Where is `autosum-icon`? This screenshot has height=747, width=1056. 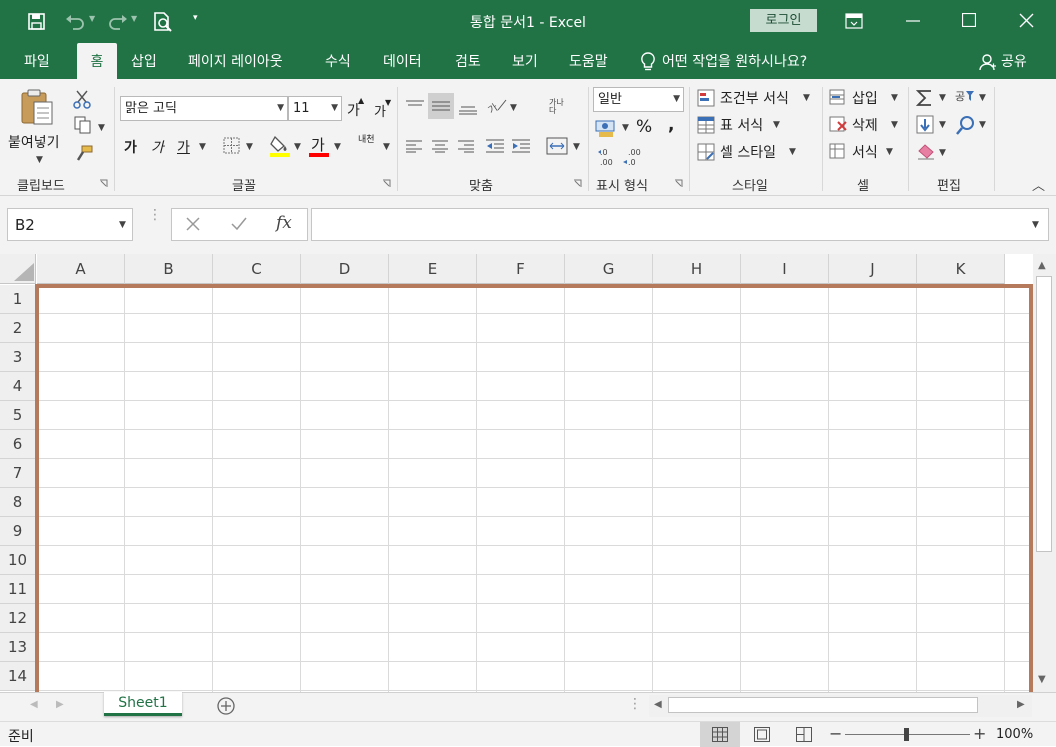
autosum-icon is located at coordinates (925, 98).